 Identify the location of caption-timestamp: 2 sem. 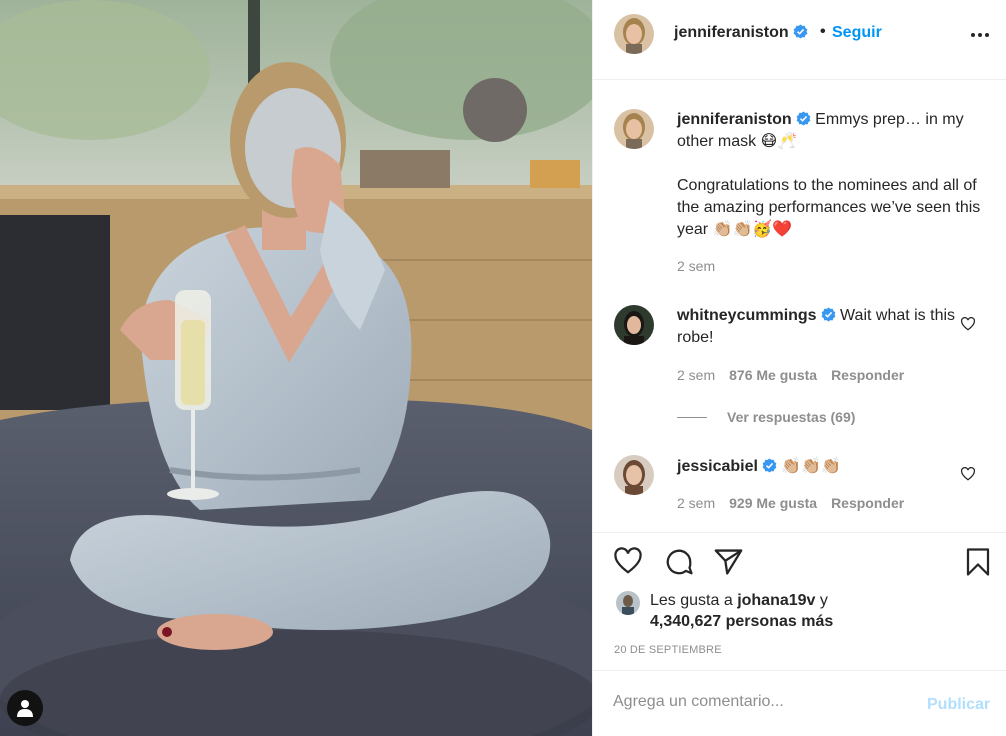
(696, 266).